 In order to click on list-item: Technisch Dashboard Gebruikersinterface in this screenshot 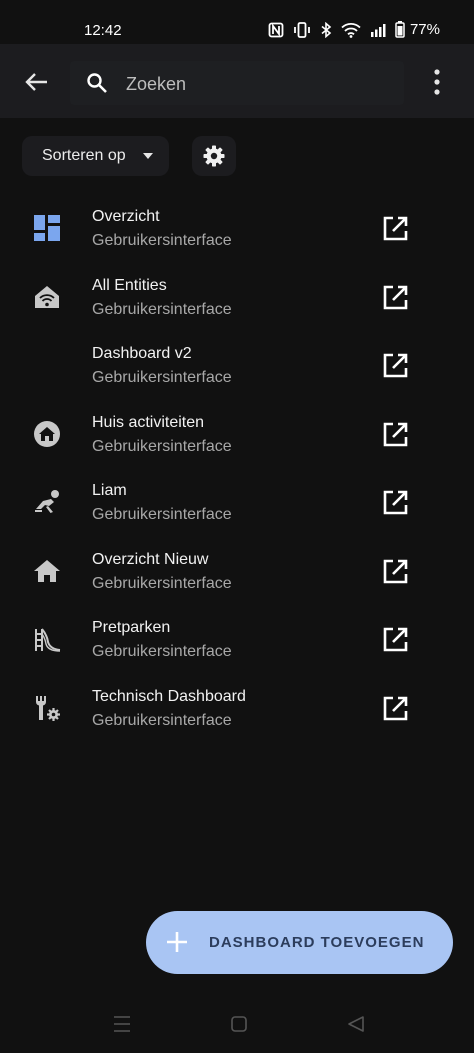, I will do `click(237, 708)`.